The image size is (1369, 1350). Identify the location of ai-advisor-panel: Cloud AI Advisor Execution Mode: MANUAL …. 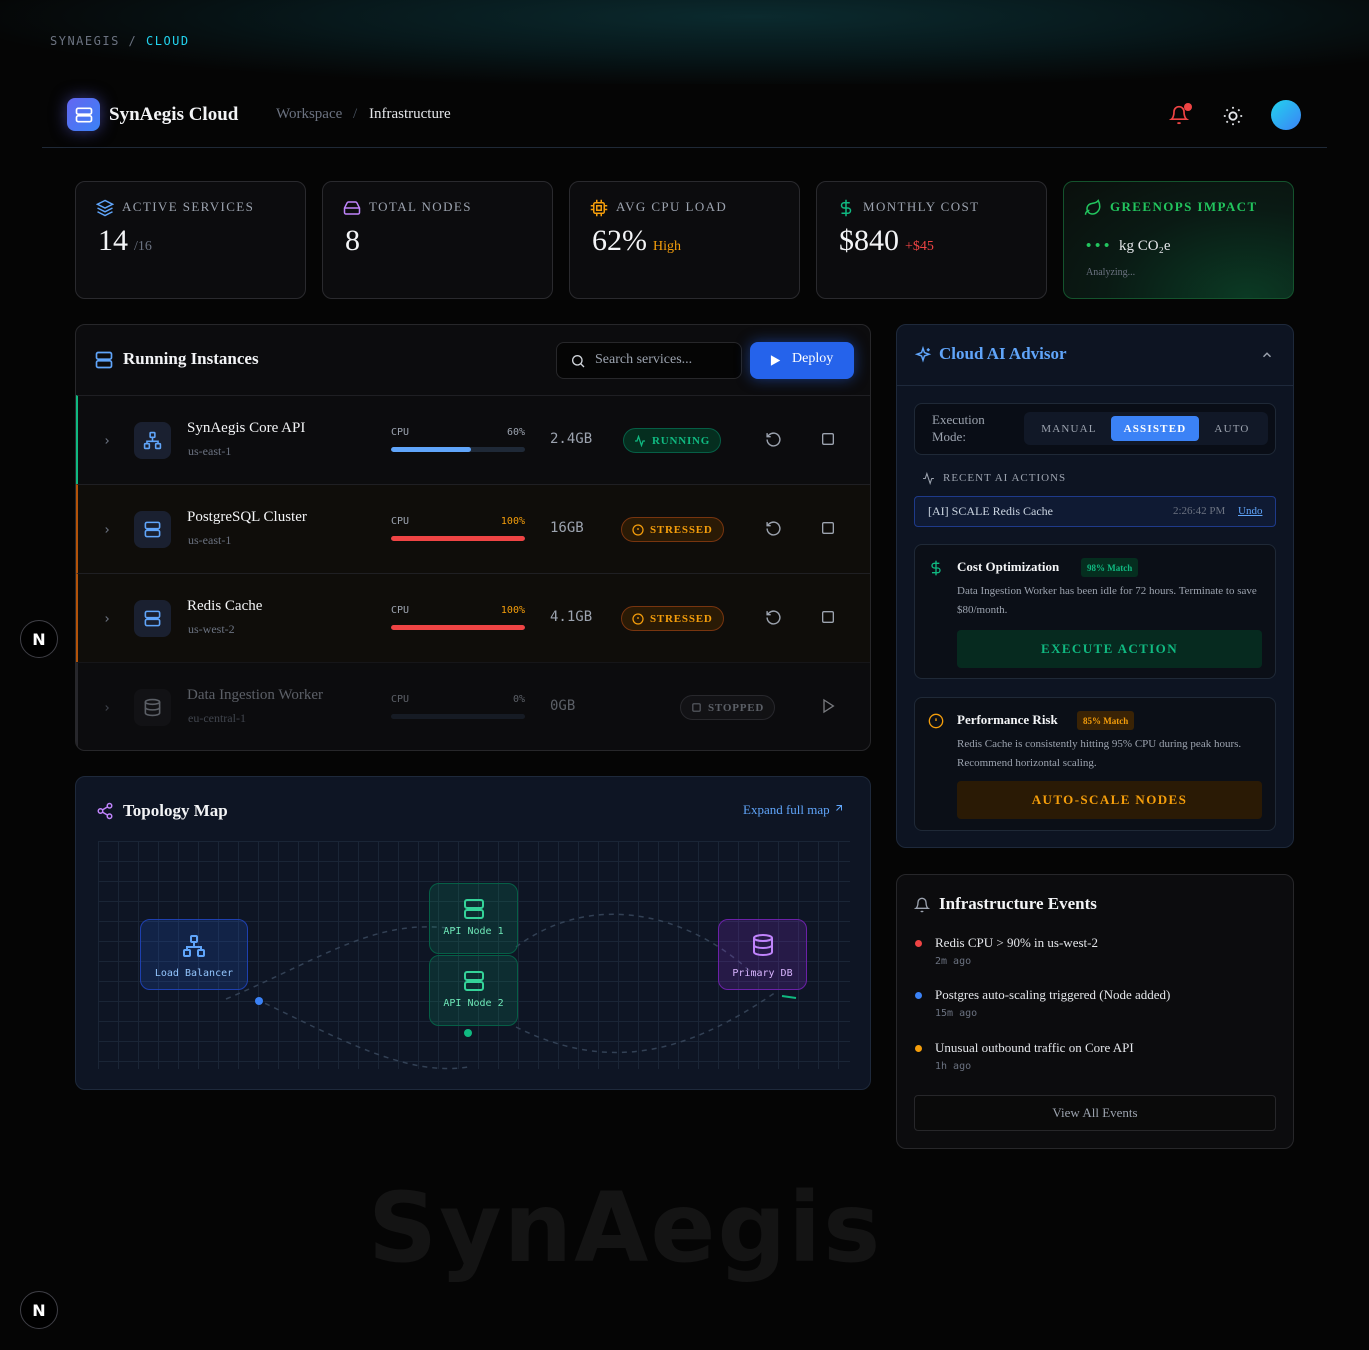
(1095, 586).